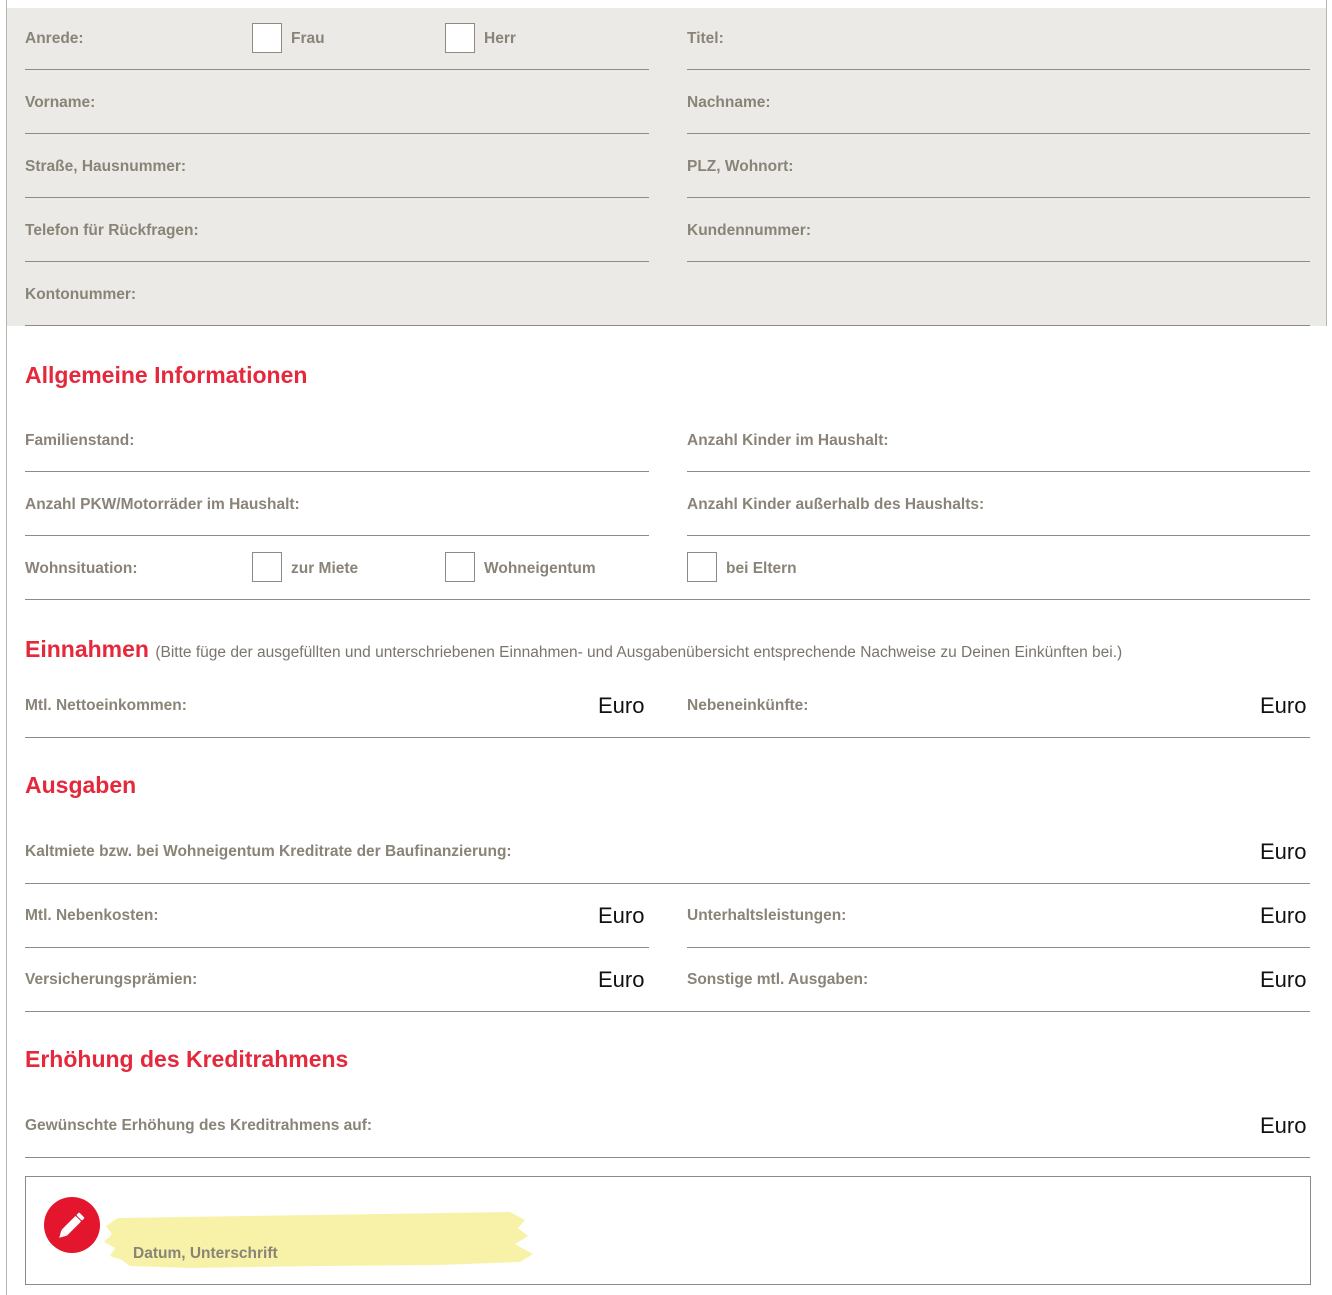  Describe the element at coordinates (1283, 705) in the screenshot. I see `neben-currency: Euro` at that location.